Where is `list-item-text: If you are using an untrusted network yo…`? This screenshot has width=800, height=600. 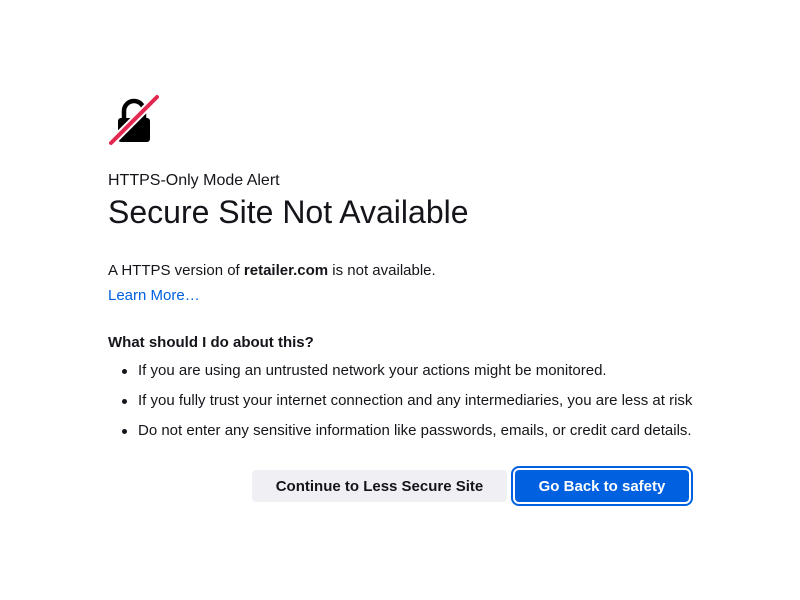 list-item-text: If you are using an untrusted network yo… is located at coordinates (372, 370).